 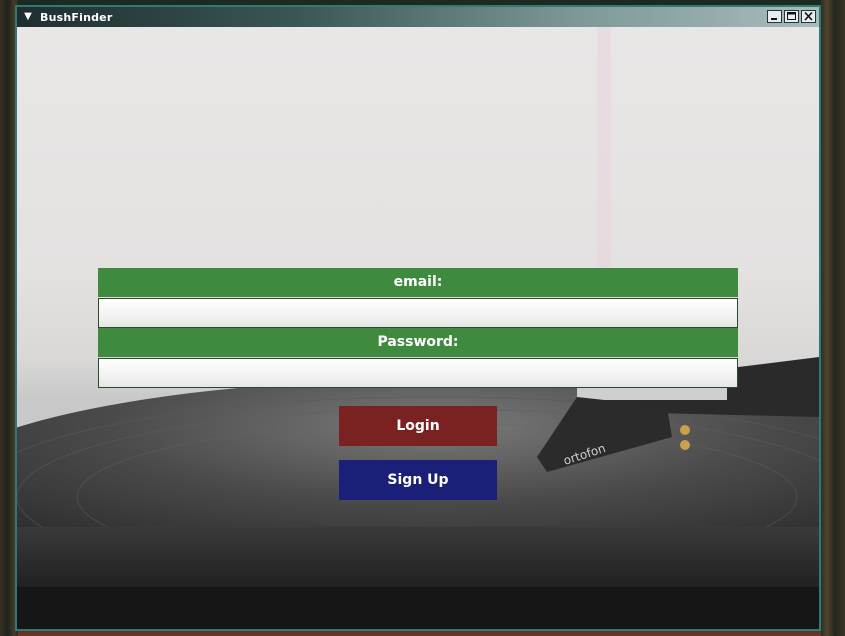 I want to click on minimize-button, so click(x=774, y=16).